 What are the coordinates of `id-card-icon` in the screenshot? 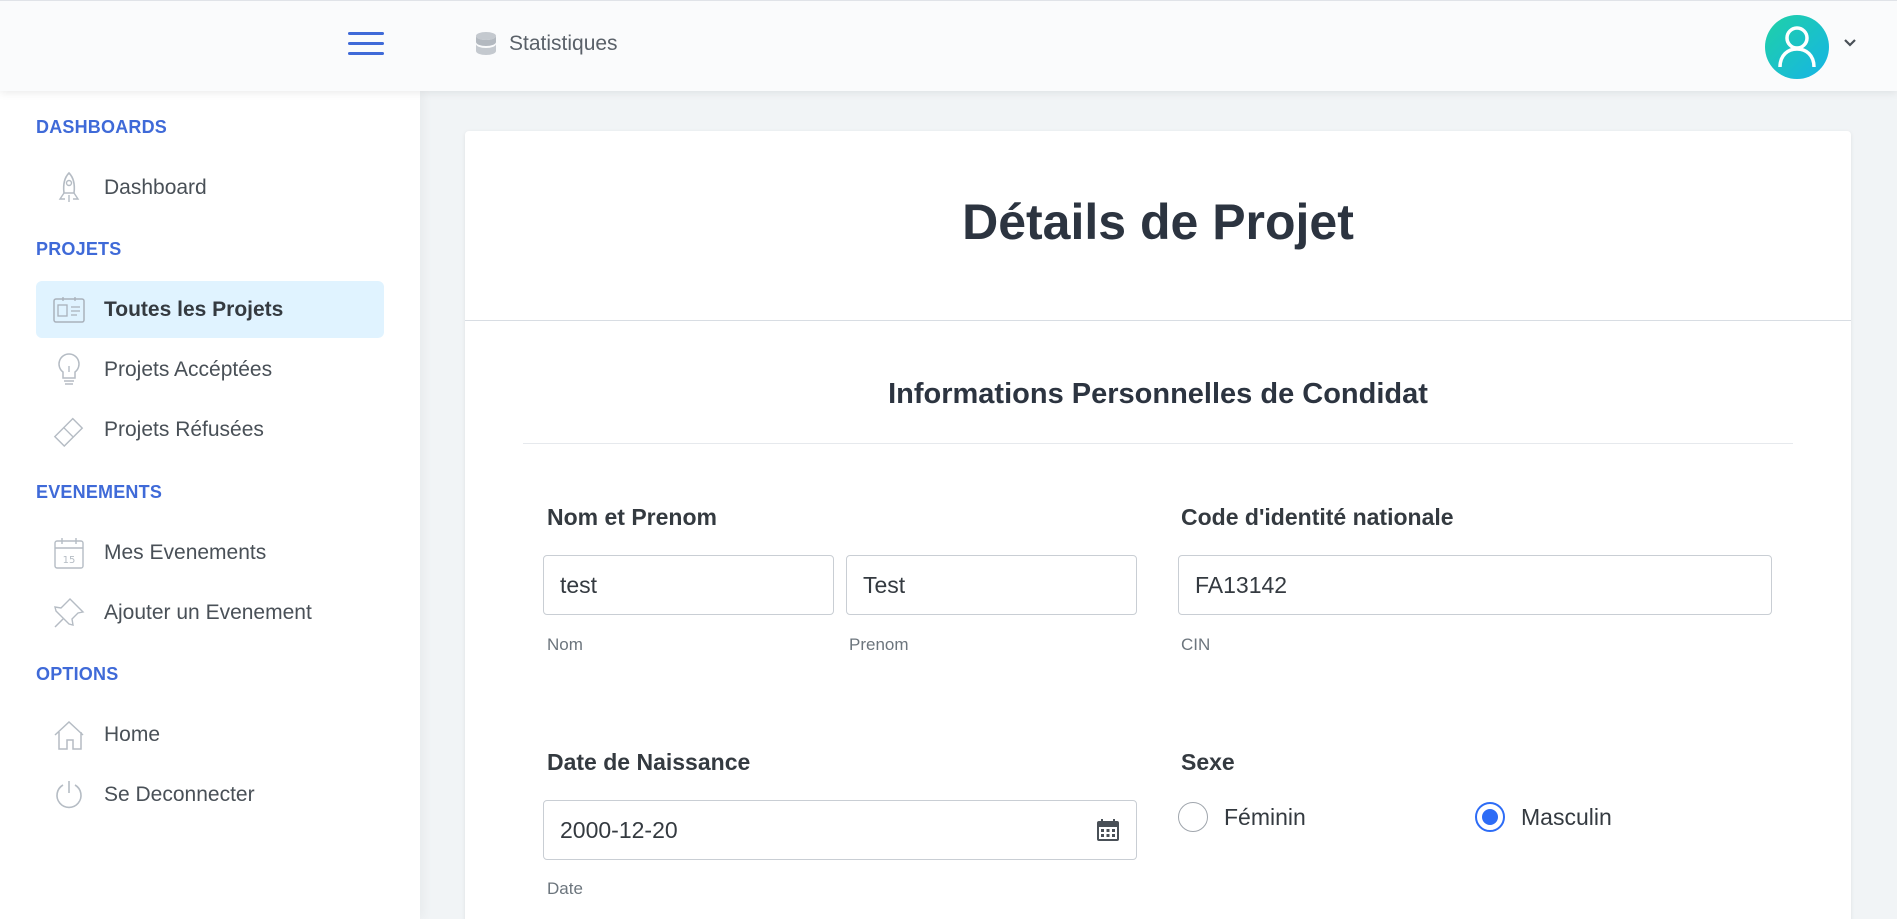 It's located at (69, 310).